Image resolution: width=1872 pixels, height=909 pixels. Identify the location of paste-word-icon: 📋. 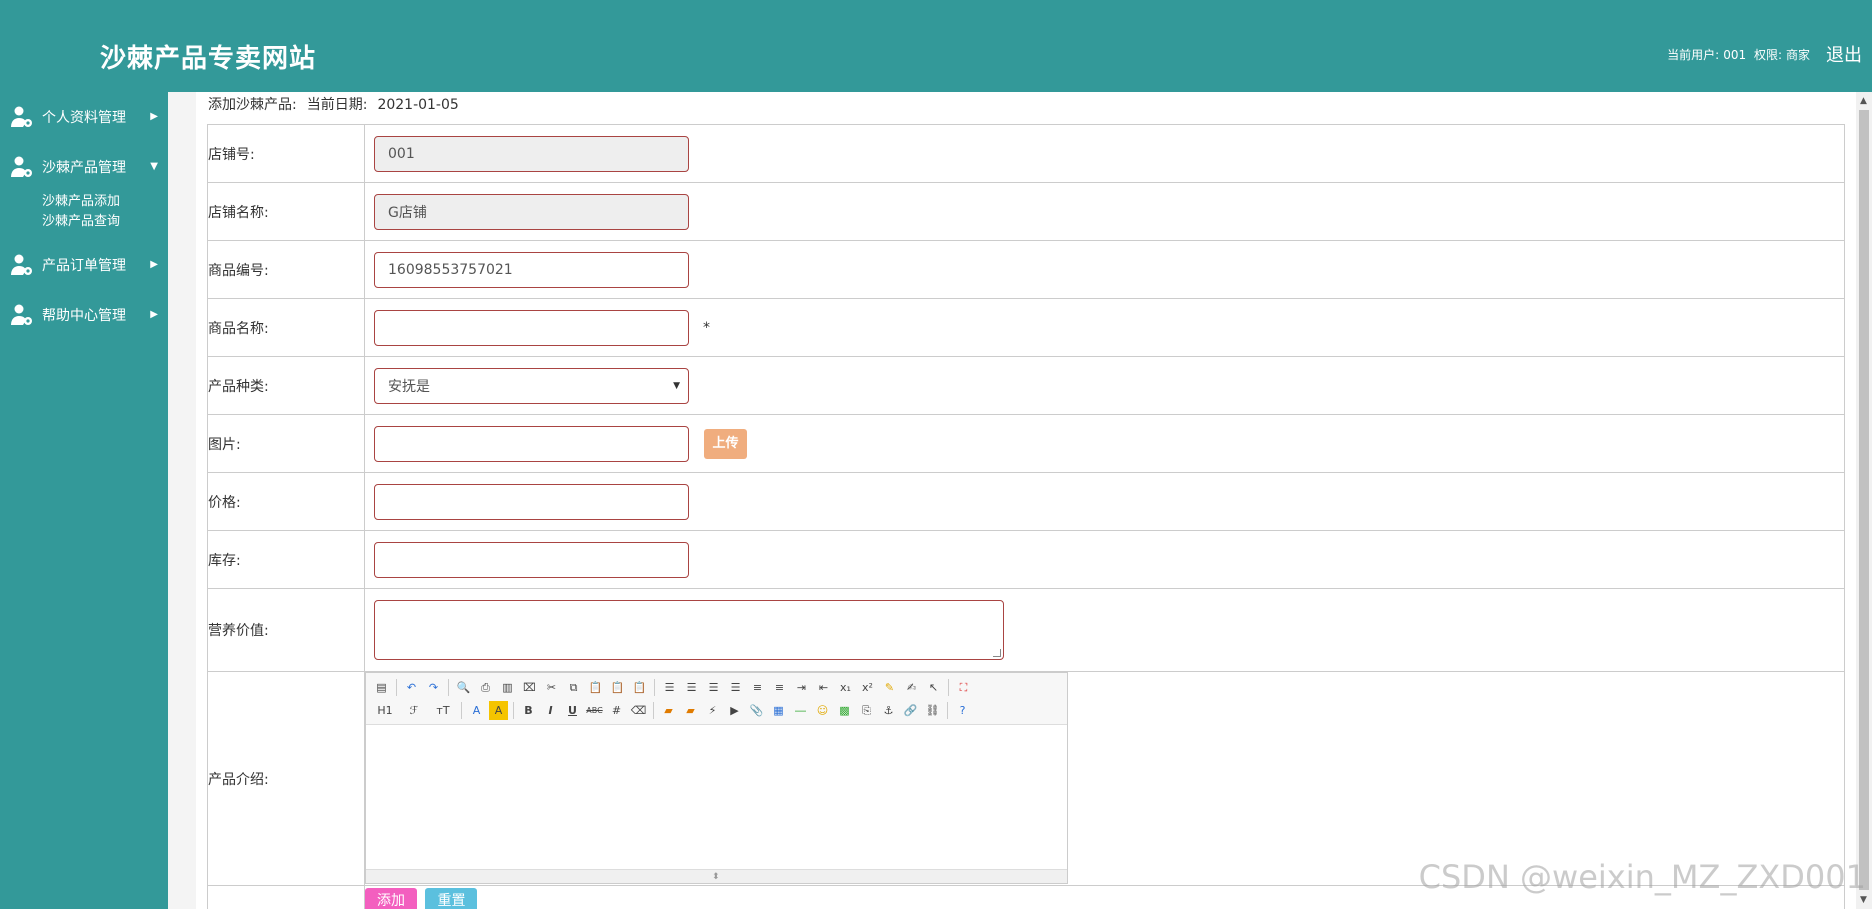
(639, 687).